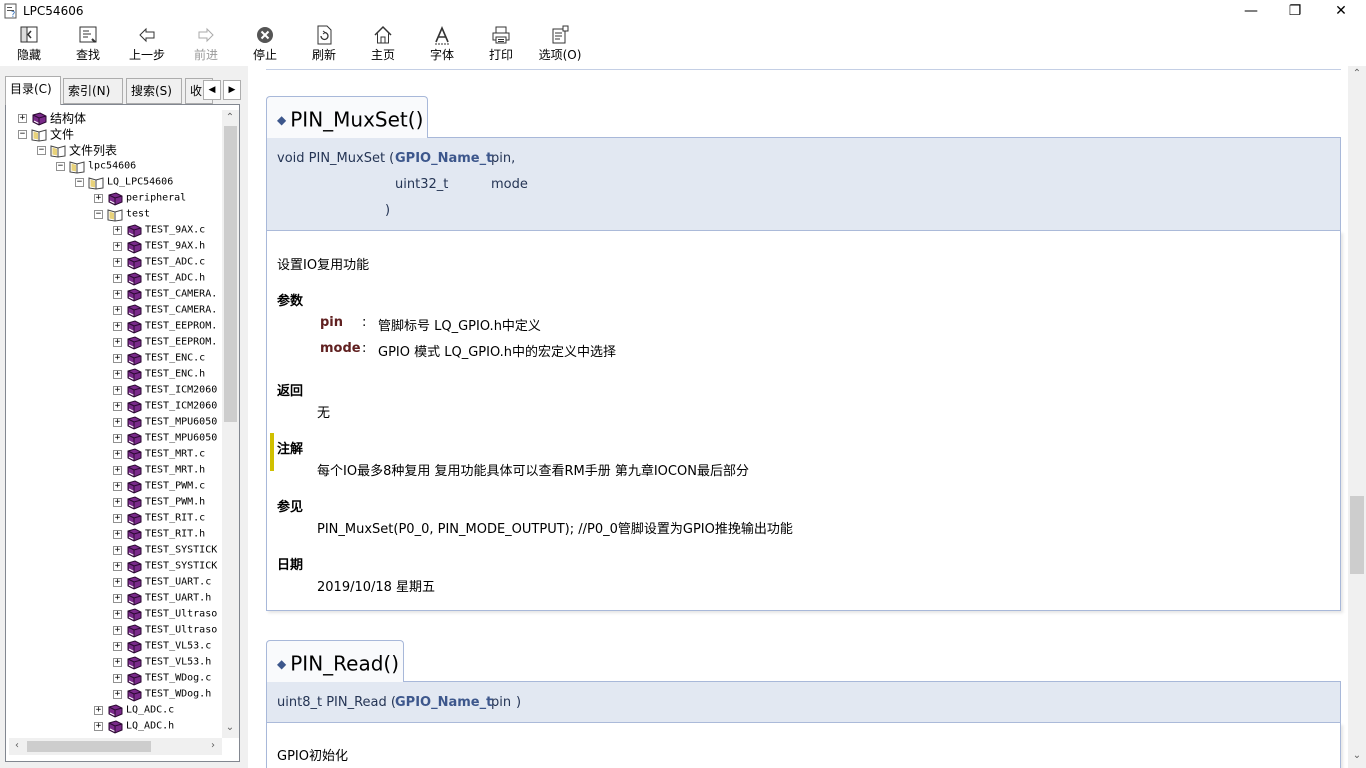  I want to click on tree-horizontal-scrollbar: ‹ ›, so click(115, 746).